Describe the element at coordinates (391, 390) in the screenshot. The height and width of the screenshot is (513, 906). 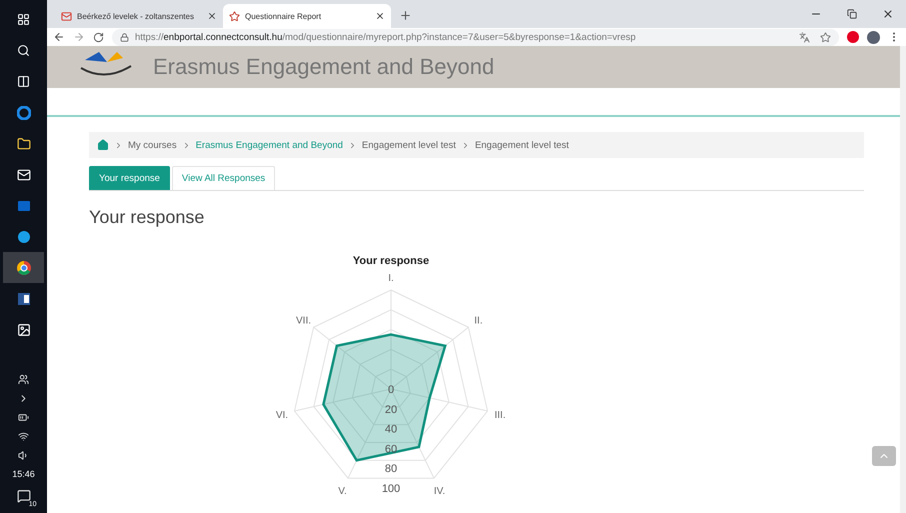
I see `tick-label: 0` at that location.